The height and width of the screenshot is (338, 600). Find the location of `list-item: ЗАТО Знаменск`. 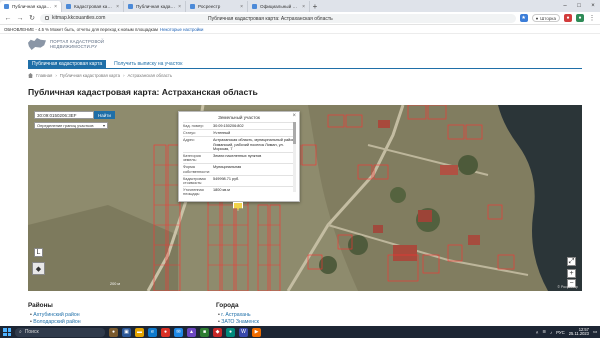

list-item: ЗАТО Знаменск is located at coordinates (238, 322).